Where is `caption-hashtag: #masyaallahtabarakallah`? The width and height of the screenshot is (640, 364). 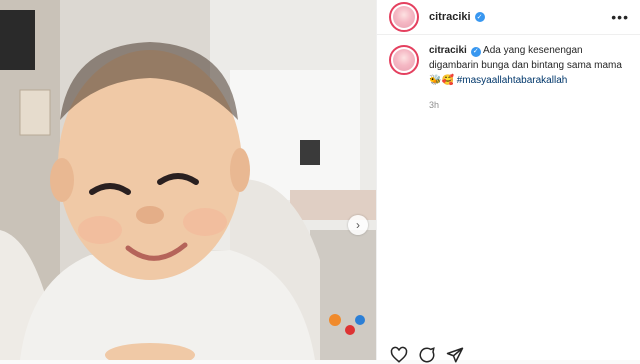
caption-hashtag: #masyaallahtabarakallah is located at coordinates (512, 80).